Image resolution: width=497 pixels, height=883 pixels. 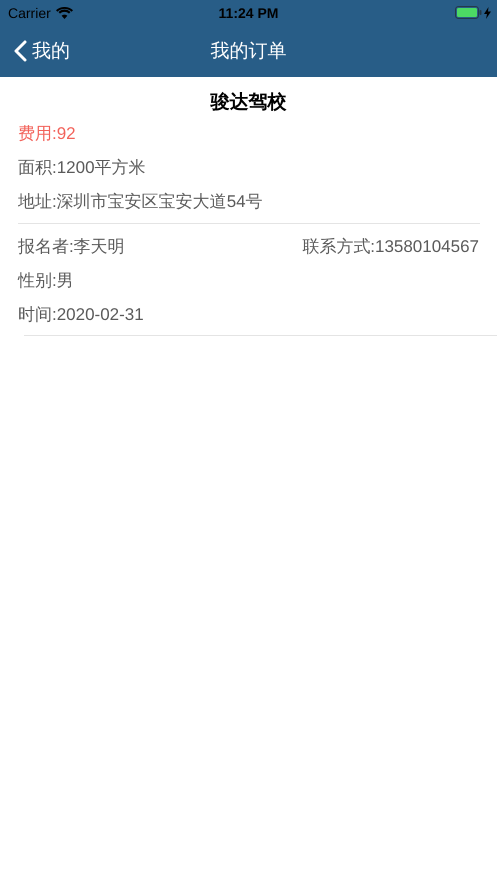 I want to click on battery-icon, so click(x=468, y=12).